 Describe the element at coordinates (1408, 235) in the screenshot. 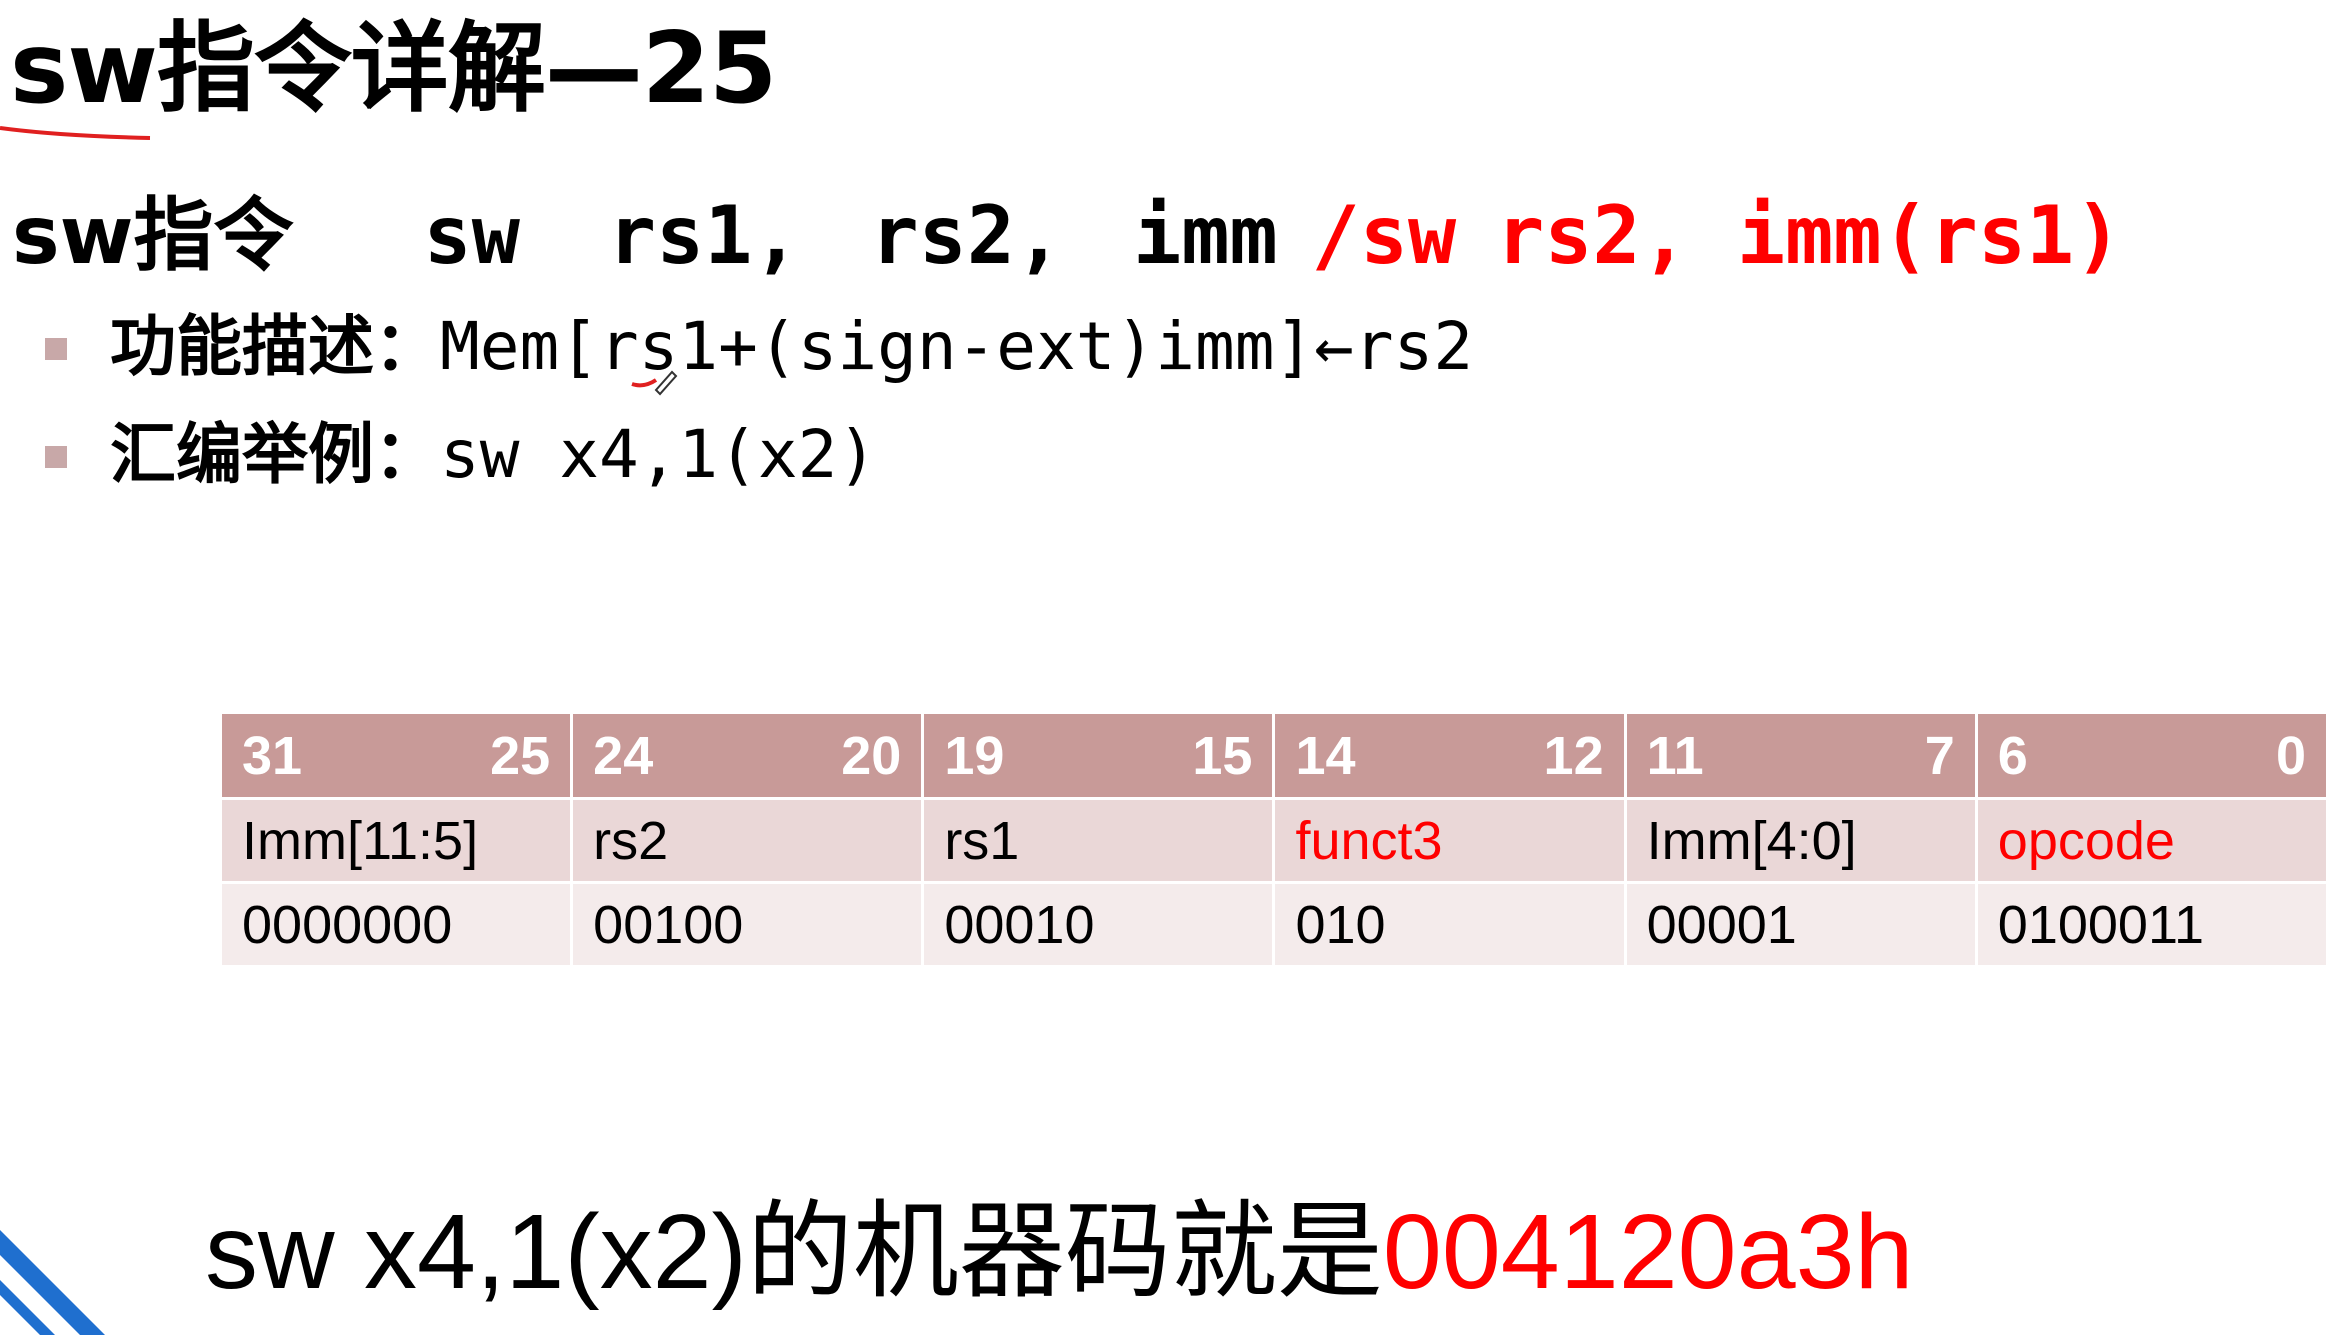

I see `syntax-alt-mnemonic: sw` at that location.